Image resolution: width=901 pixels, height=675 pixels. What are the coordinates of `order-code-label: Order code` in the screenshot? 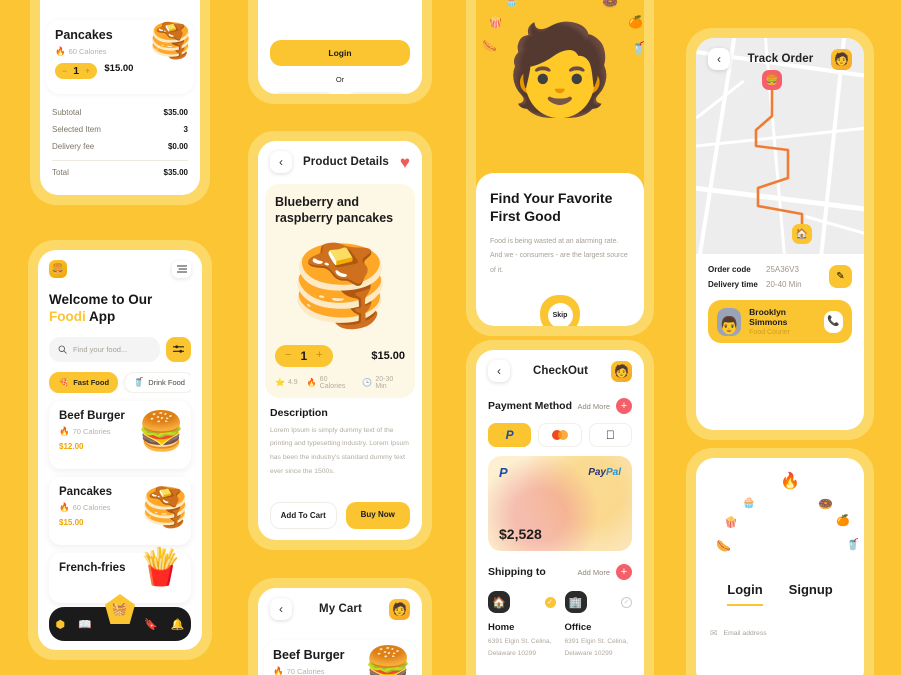 It's located at (729, 269).